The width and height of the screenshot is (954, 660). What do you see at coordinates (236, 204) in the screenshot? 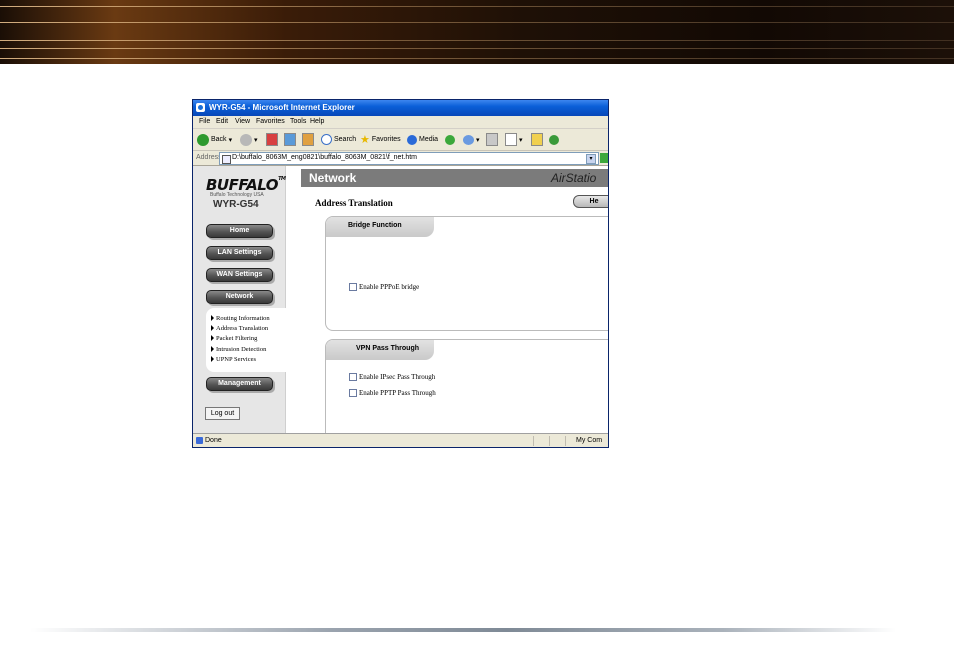
I see `model-name: WYR-G54` at bounding box center [236, 204].